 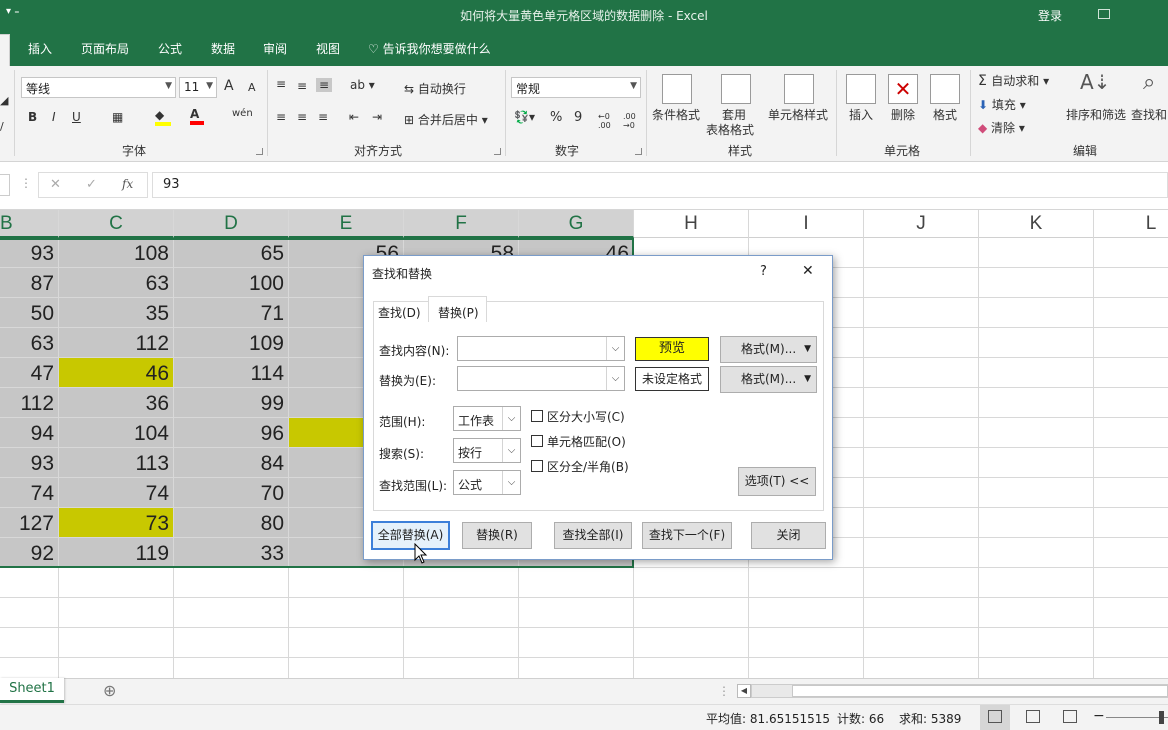 What do you see at coordinates (921, 668) in the screenshot?
I see `cell-j15` at bounding box center [921, 668].